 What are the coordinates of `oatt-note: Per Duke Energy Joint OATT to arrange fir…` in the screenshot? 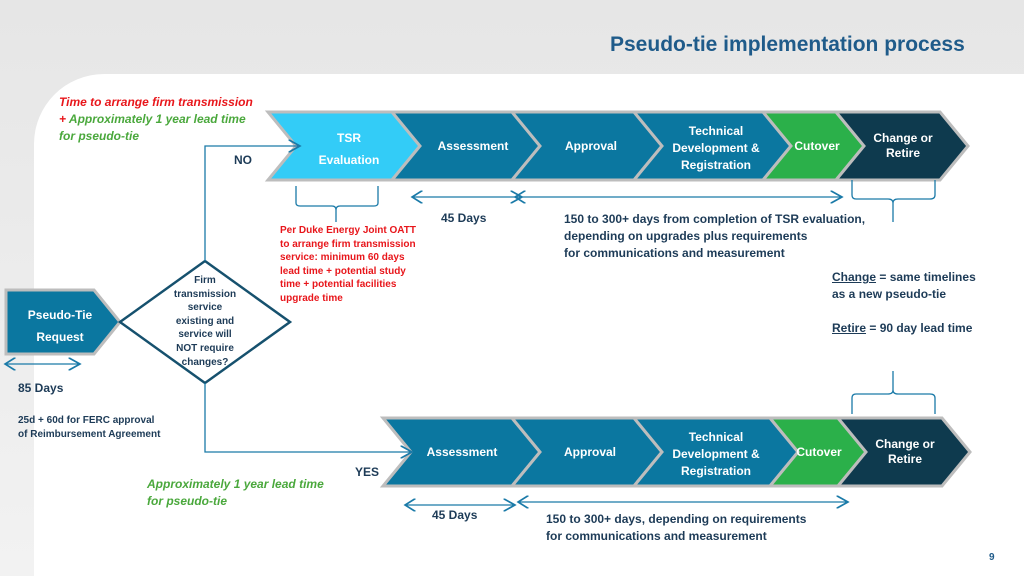 It's located at (348, 264).